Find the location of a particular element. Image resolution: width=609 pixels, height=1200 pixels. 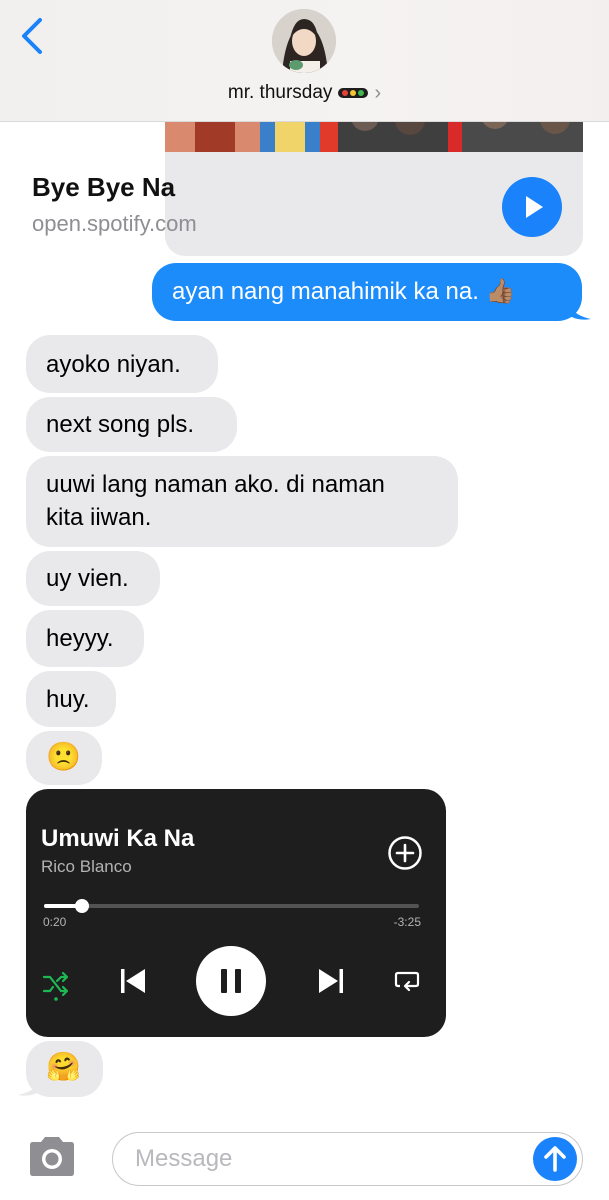

spotify-player-card: Umuwi Ka Na Rico Blanco 0:20 -3:25 is located at coordinates (236, 913).